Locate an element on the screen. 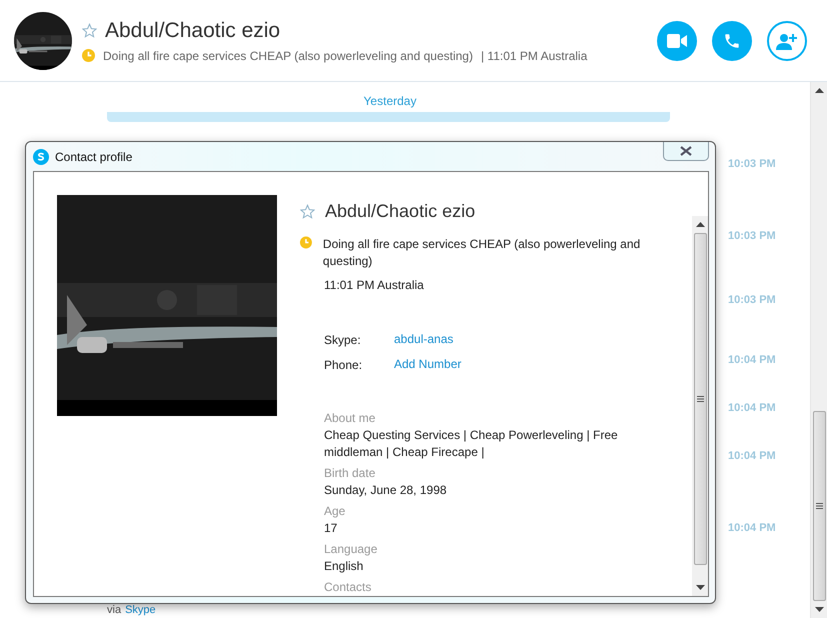  contact-name: Abdul/Chaotic ezio is located at coordinates (192, 30).